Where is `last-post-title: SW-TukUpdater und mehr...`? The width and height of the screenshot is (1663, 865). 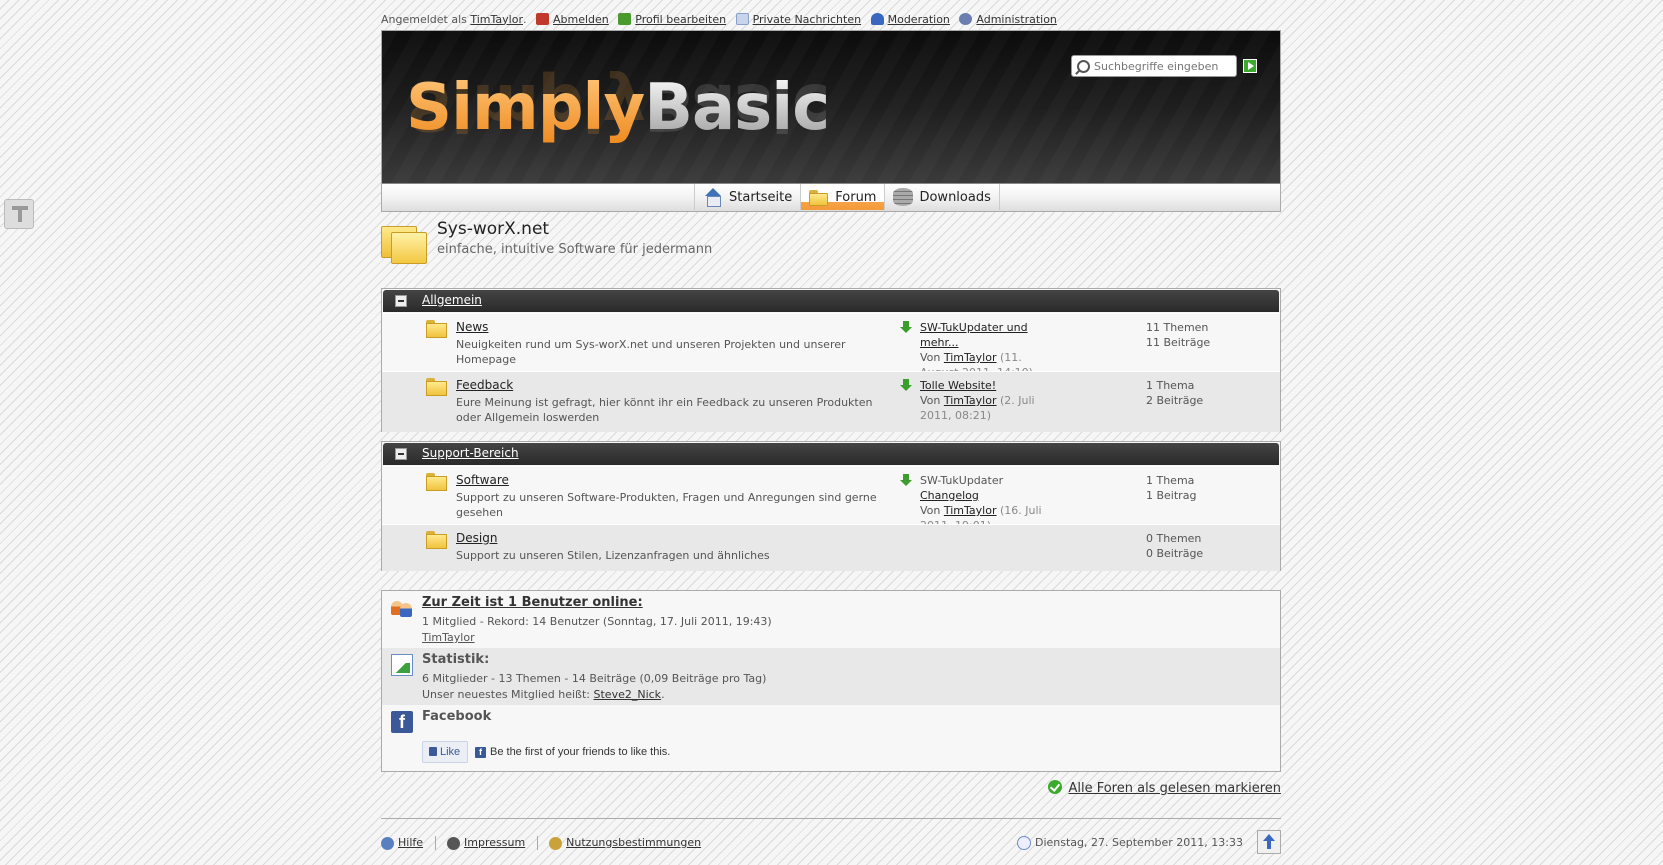
last-post-title: SW-TukUpdater und mehr... is located at coordinates (974, 335).